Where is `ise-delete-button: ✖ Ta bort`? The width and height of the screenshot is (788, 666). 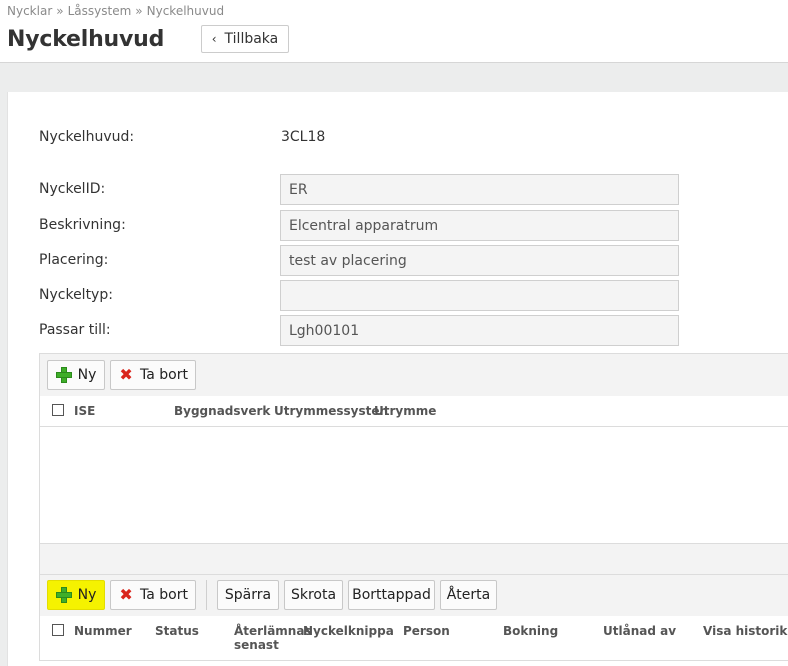 ise-delete-button: ✖ Ta bort is located at coordinates (153, 375).